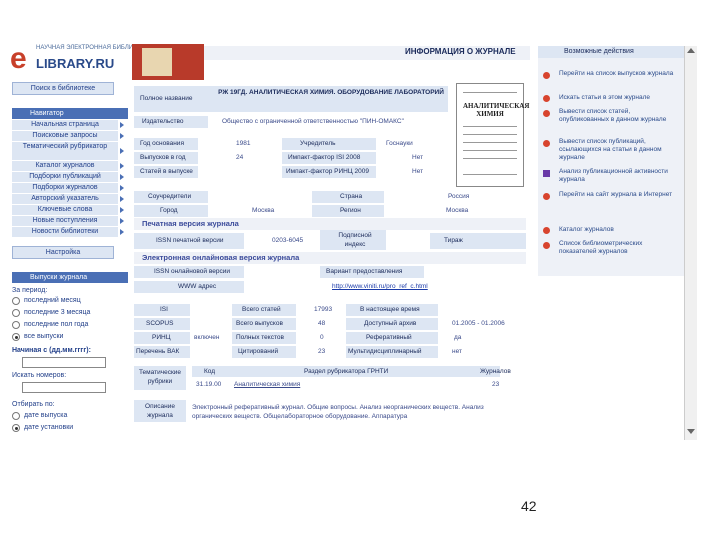 Image resolution: width=720 pixels, height=540 pixels. Describe the element at coordinates (478, 323) in the screenshot. I see `archive-value: 01.2005 - 01.2006` at that location.